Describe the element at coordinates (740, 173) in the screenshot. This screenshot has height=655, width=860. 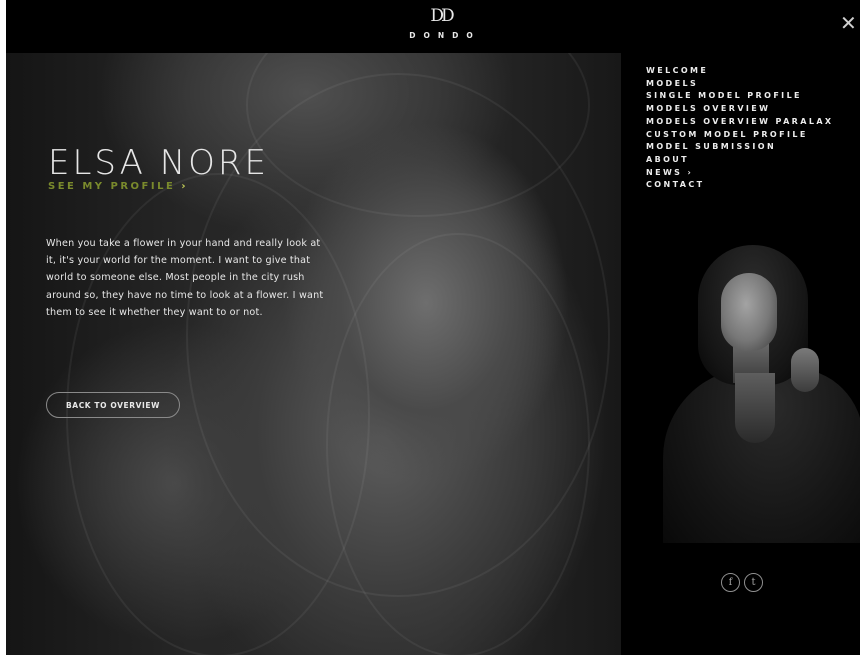
I see `nav-item-news: NEWS ›` at that location.